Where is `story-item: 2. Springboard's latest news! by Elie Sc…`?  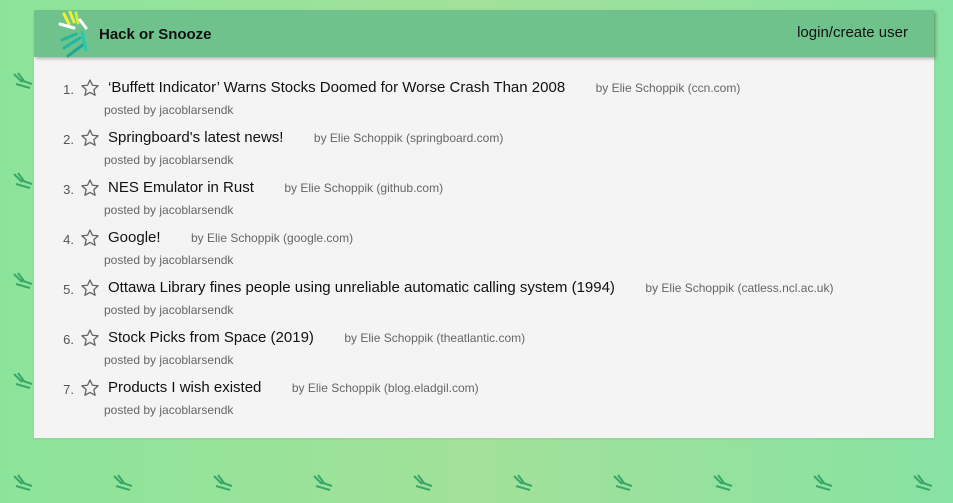 story-item: 2. Springboard's latest news! by Elie Sc… is located at coordinates (484, 151).